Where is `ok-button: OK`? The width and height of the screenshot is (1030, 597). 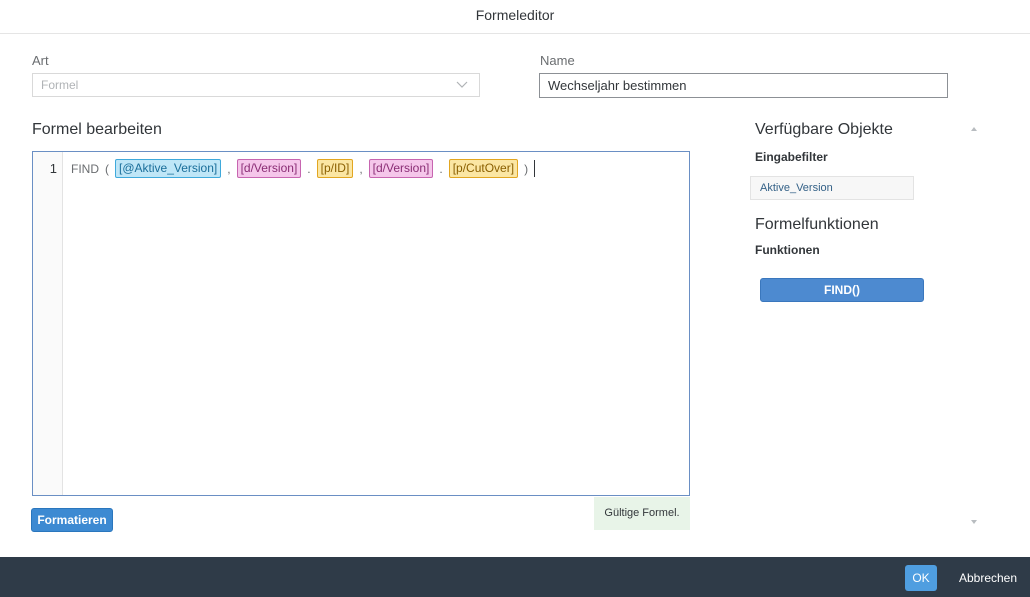 ok-button: OK is located at coordinates (921, 578).